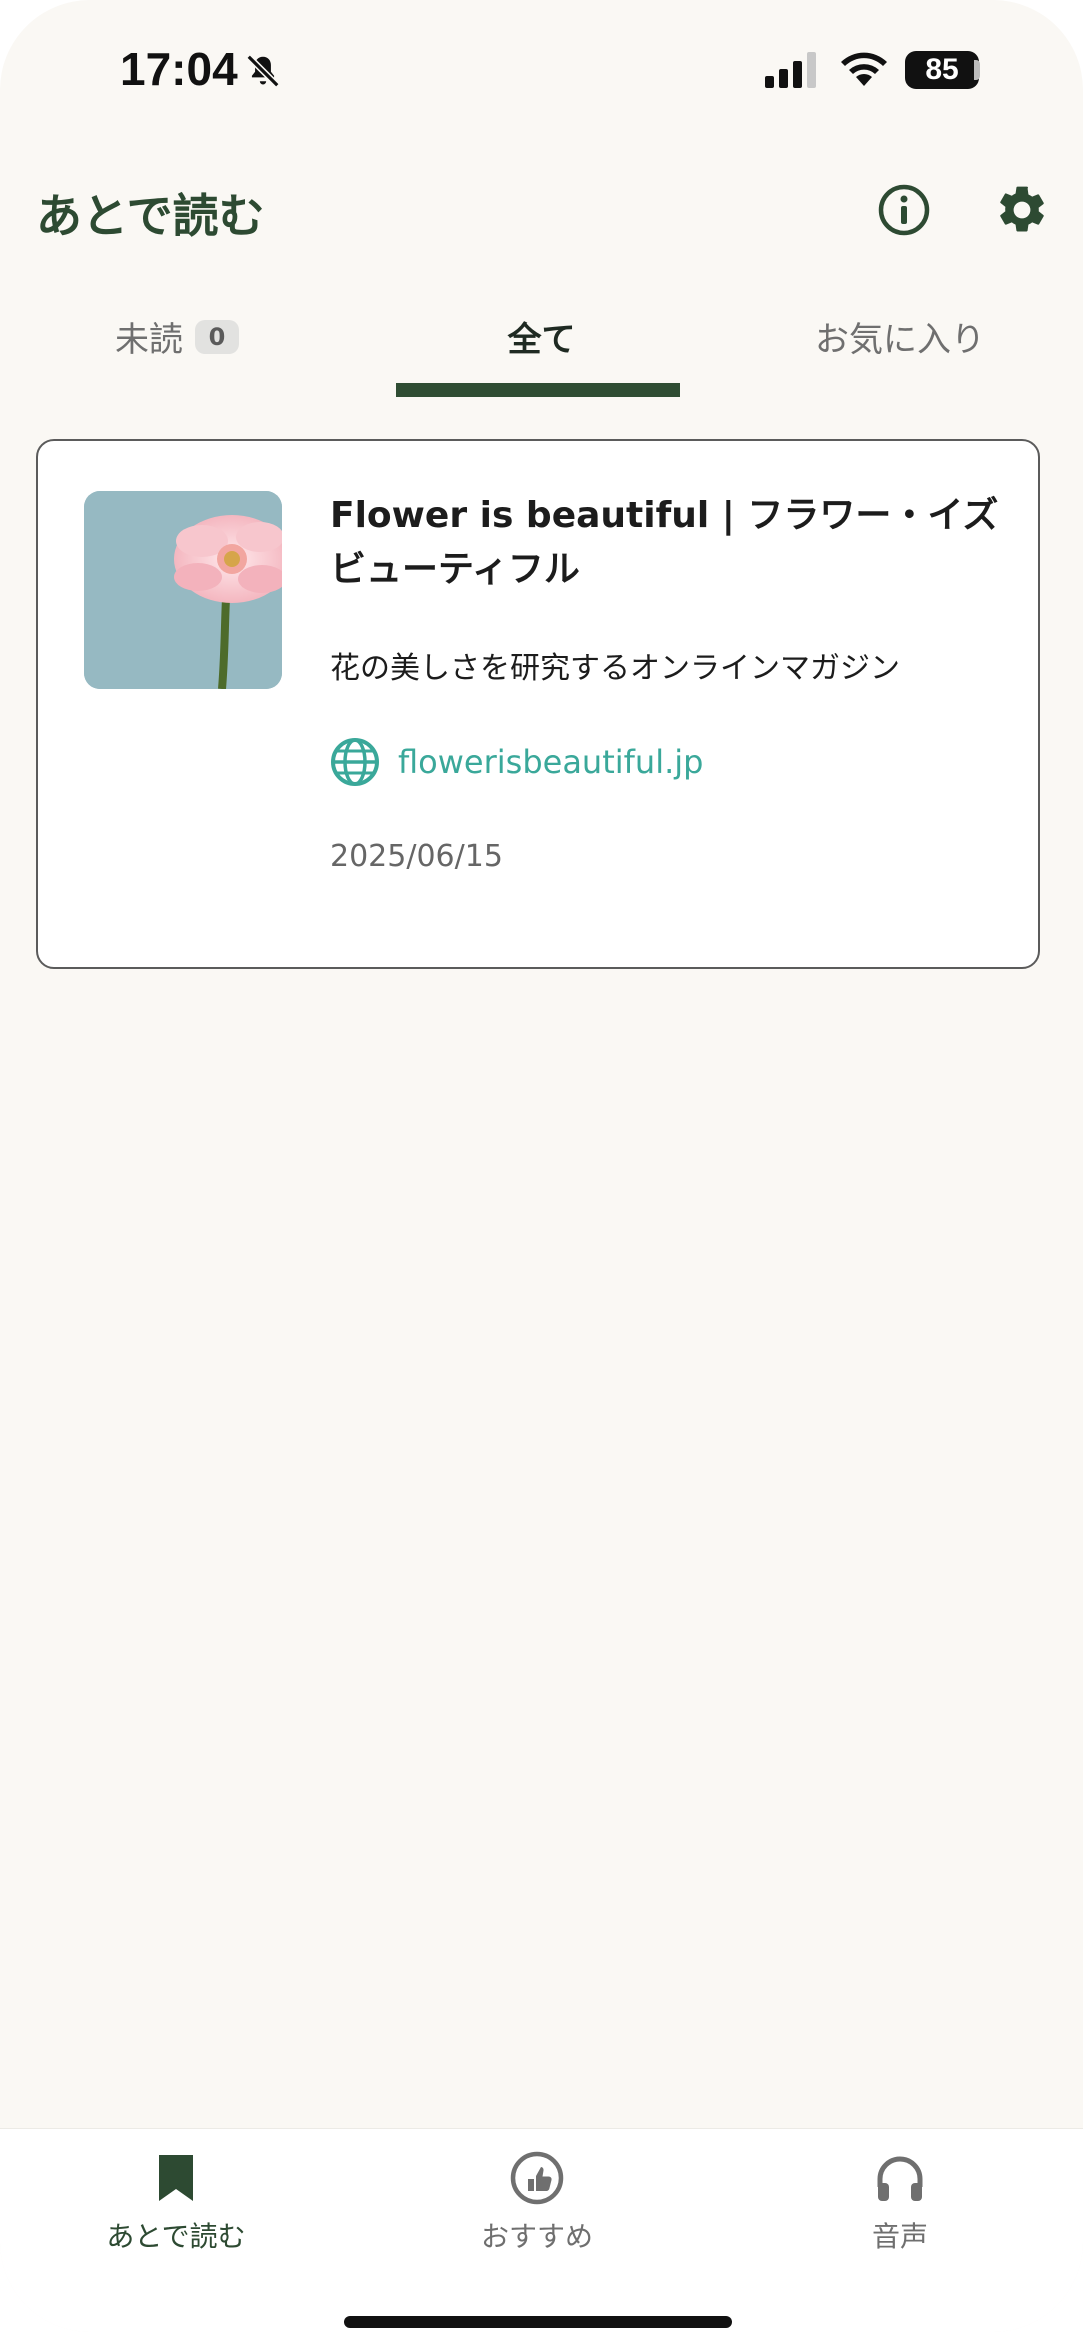  Describe the element at coordinates (900, 2202) in the screenshot. I see `nav-audio: 音声` at that location.